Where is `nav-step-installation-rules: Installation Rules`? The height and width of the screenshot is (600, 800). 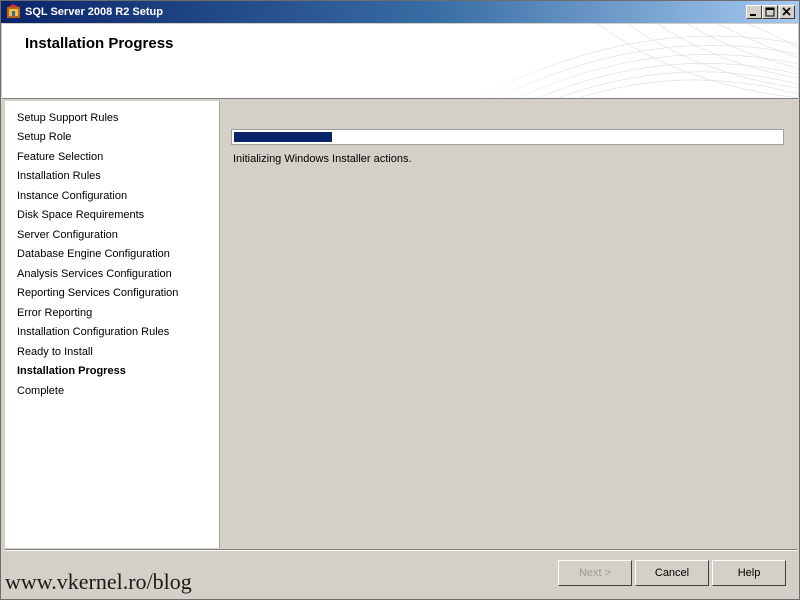 nav-step-installation-rules: Installation Rules is located at coordinates (59, 176).